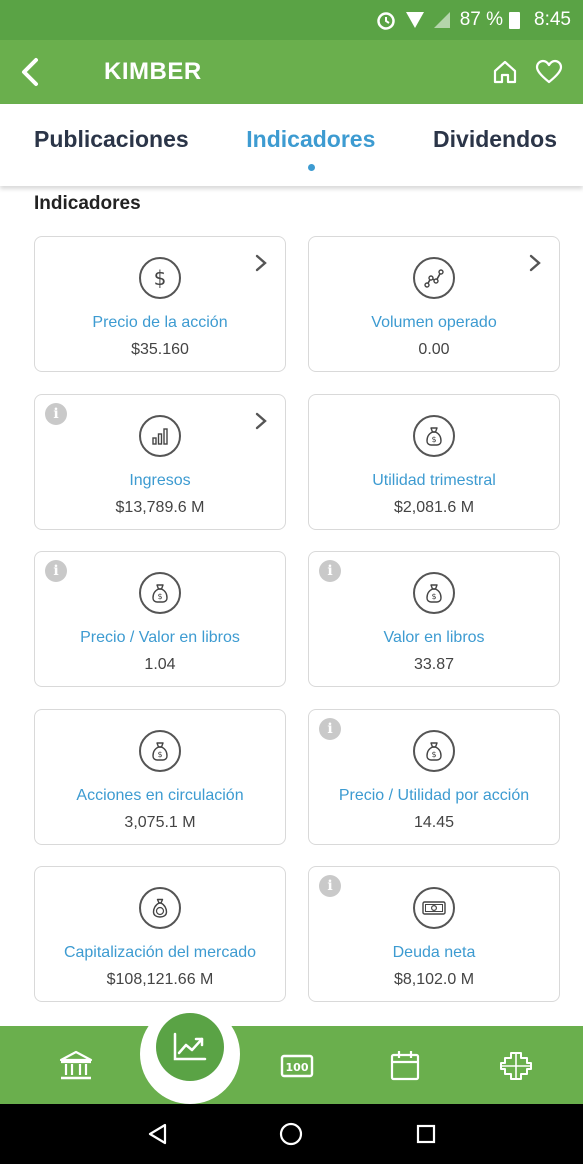 Image resolution: width=583 pixels, height=1164 pixels. I want to click on card-label: Utilidad trimestral, so click(434, 480).